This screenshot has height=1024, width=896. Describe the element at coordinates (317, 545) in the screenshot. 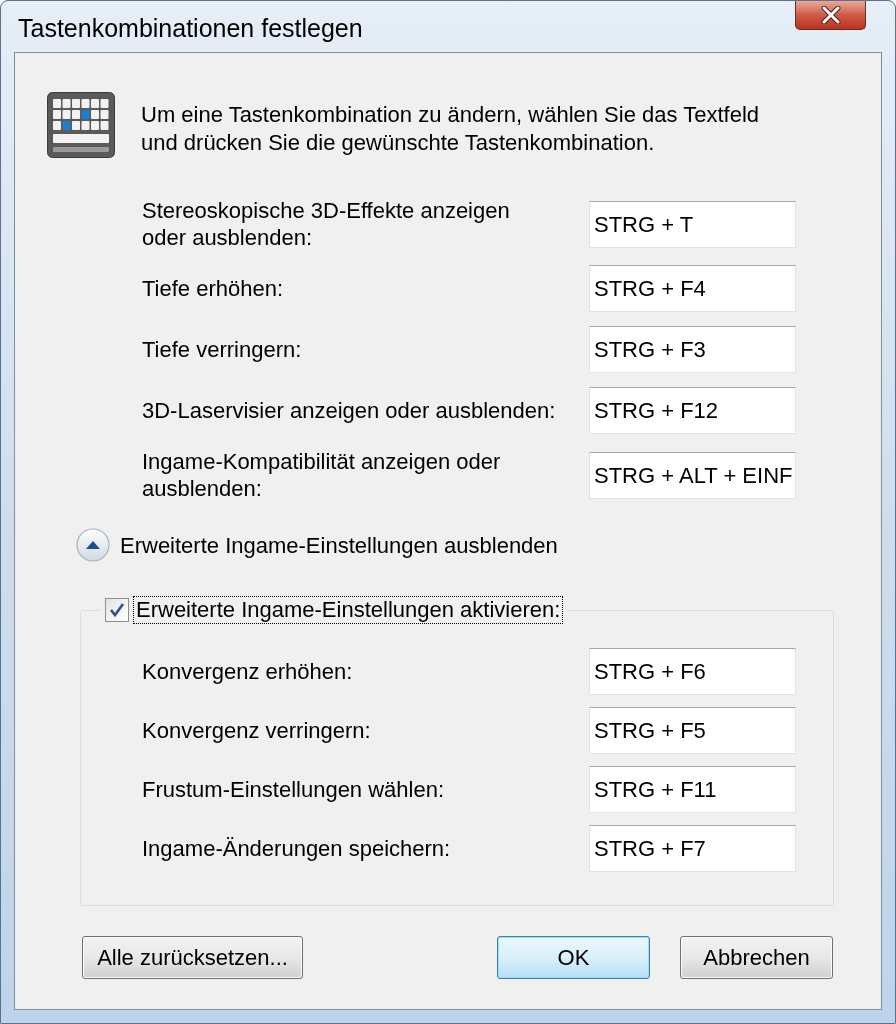

I see `expander-button: Erweiterte Ingame-Einstellungen ausblenden` at that location.